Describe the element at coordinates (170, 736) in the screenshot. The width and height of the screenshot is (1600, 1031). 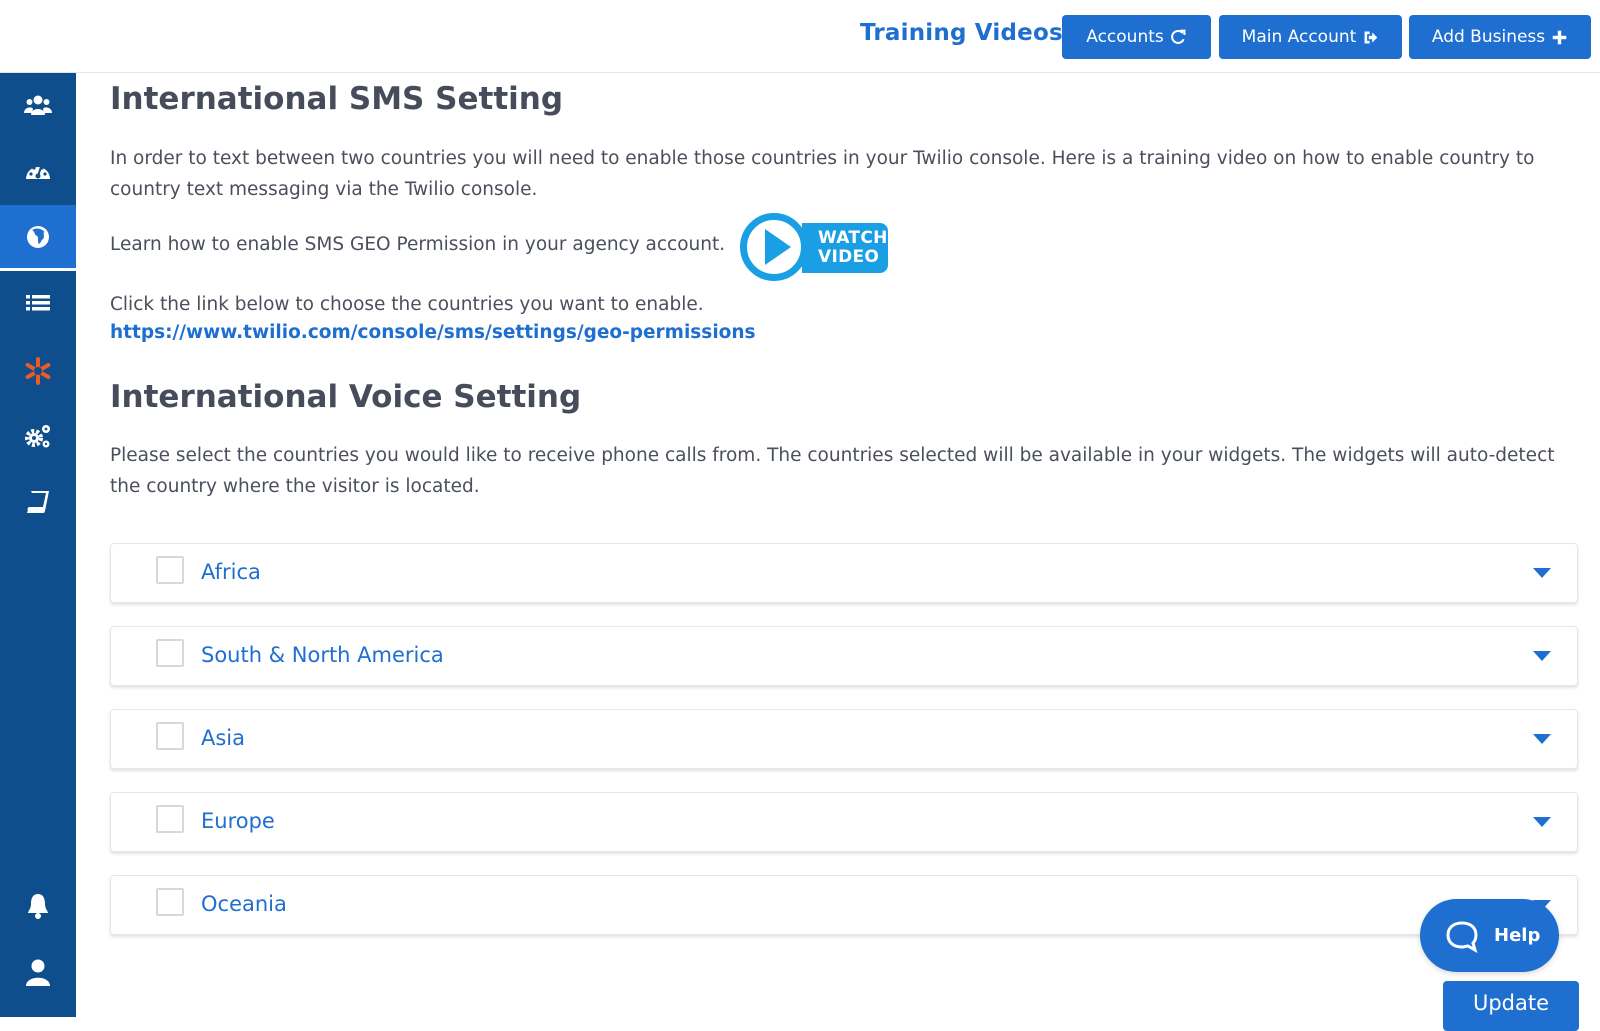
I see `region-checkbox-asia` at that location.